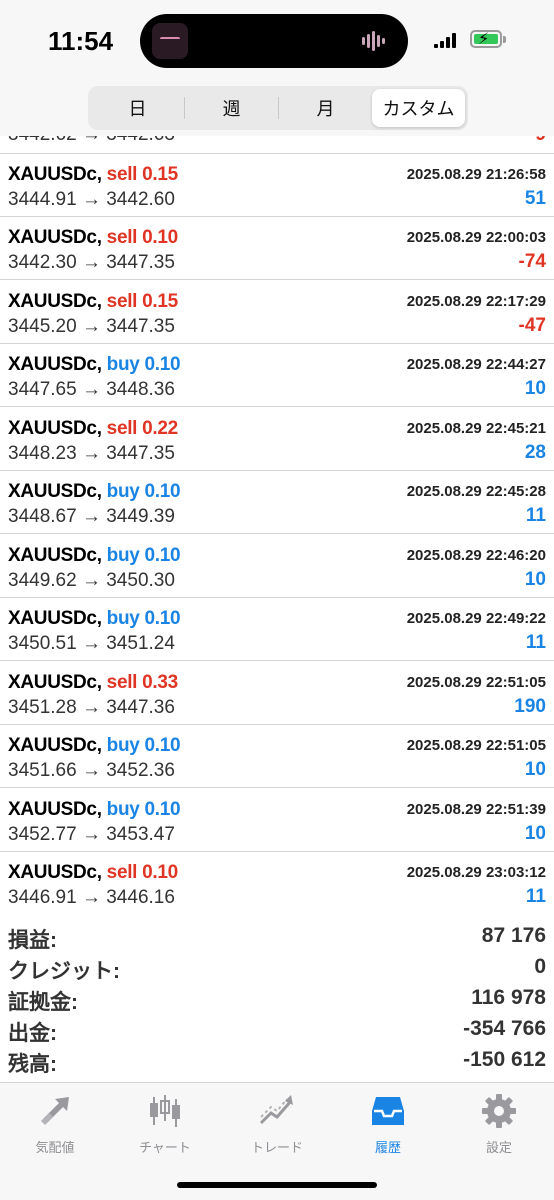  What do you see at coordinates (91, 262) in the screenshot?
I see `deal-prices: 3442.30 → 3447.35` at bounding box center [91, 262].